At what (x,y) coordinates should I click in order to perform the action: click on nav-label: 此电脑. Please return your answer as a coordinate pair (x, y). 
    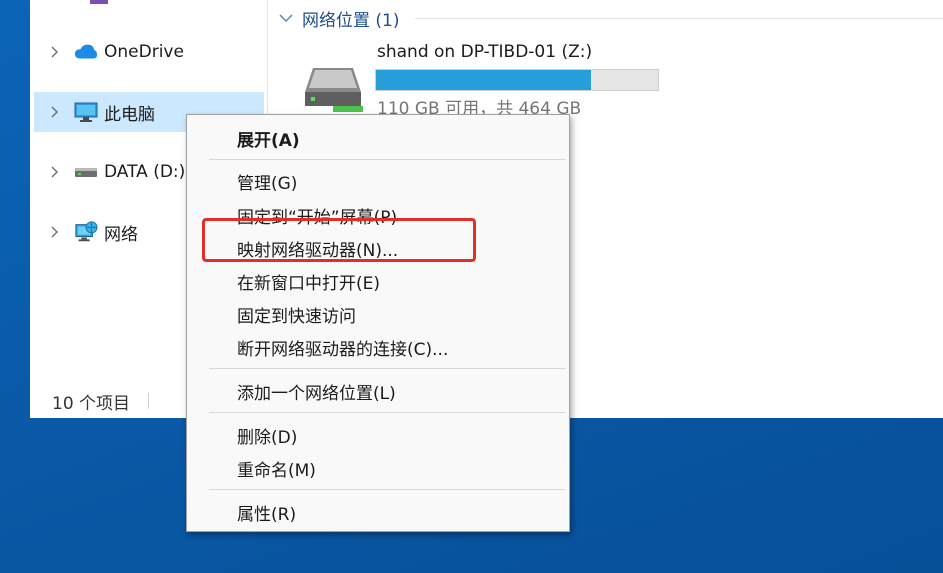
    Looking at the image, I should click on (129, 114).